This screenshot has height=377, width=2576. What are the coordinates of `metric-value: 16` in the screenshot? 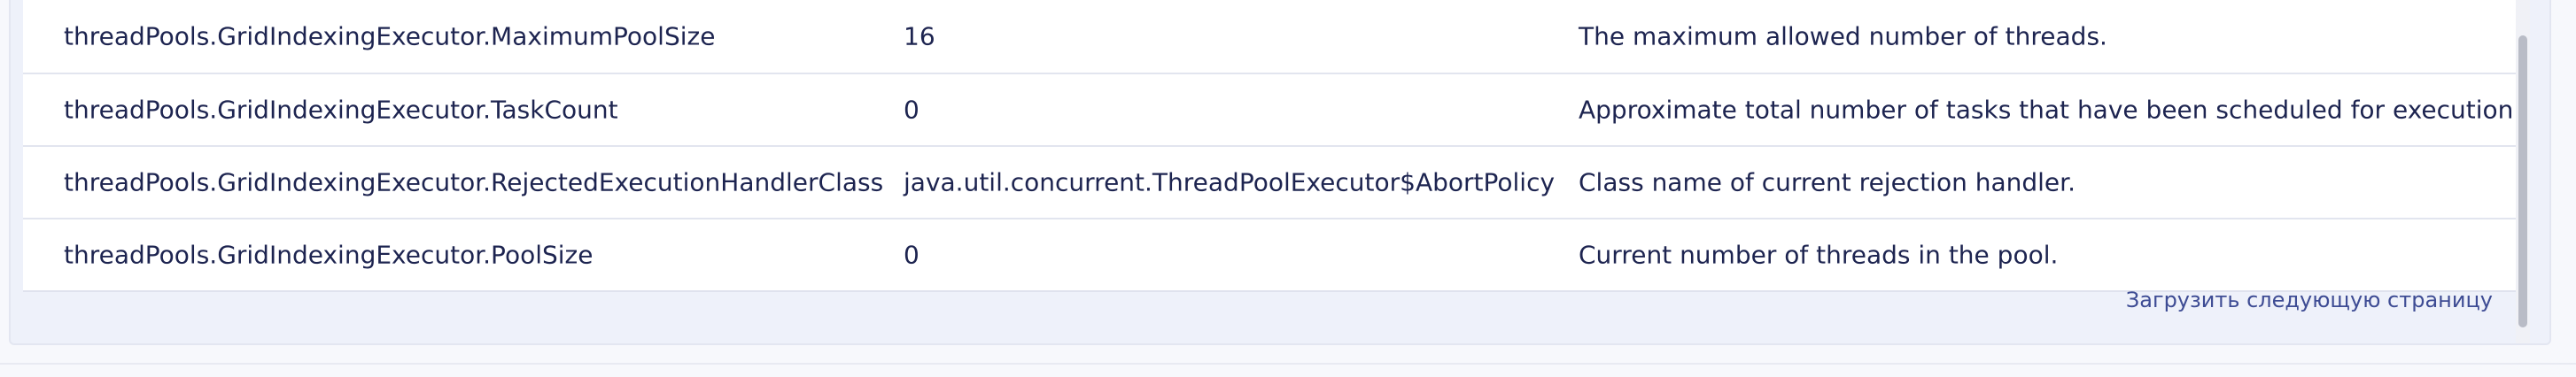 It's located at (919, 36).